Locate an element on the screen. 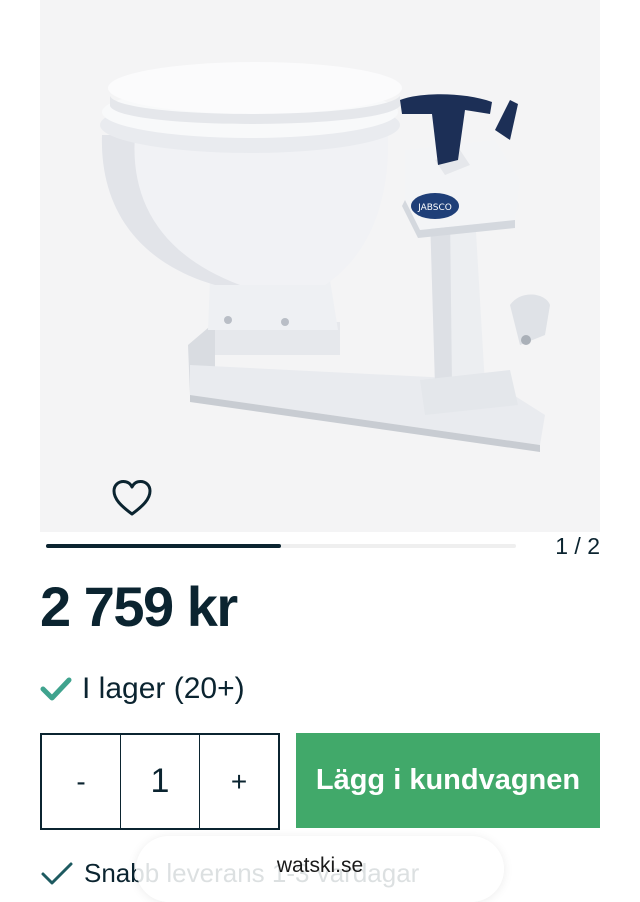  decrement-button: - is located at coordinates (81, 781).